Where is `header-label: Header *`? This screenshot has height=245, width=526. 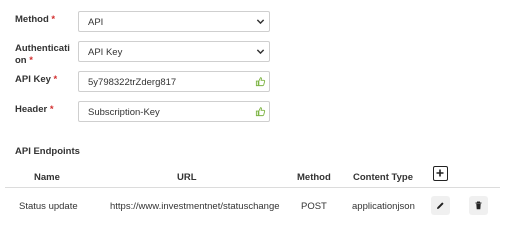 header-label: Header * is located at coordinates (45, 110).